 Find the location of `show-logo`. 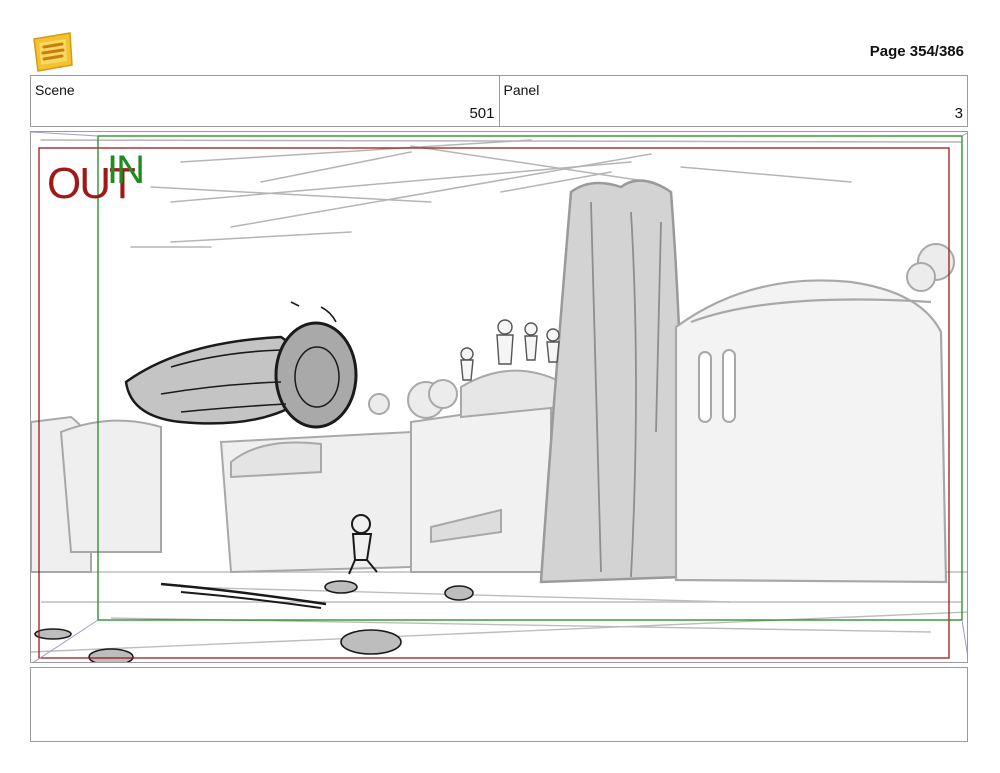

show-logo is located at coordinates (53, 52).